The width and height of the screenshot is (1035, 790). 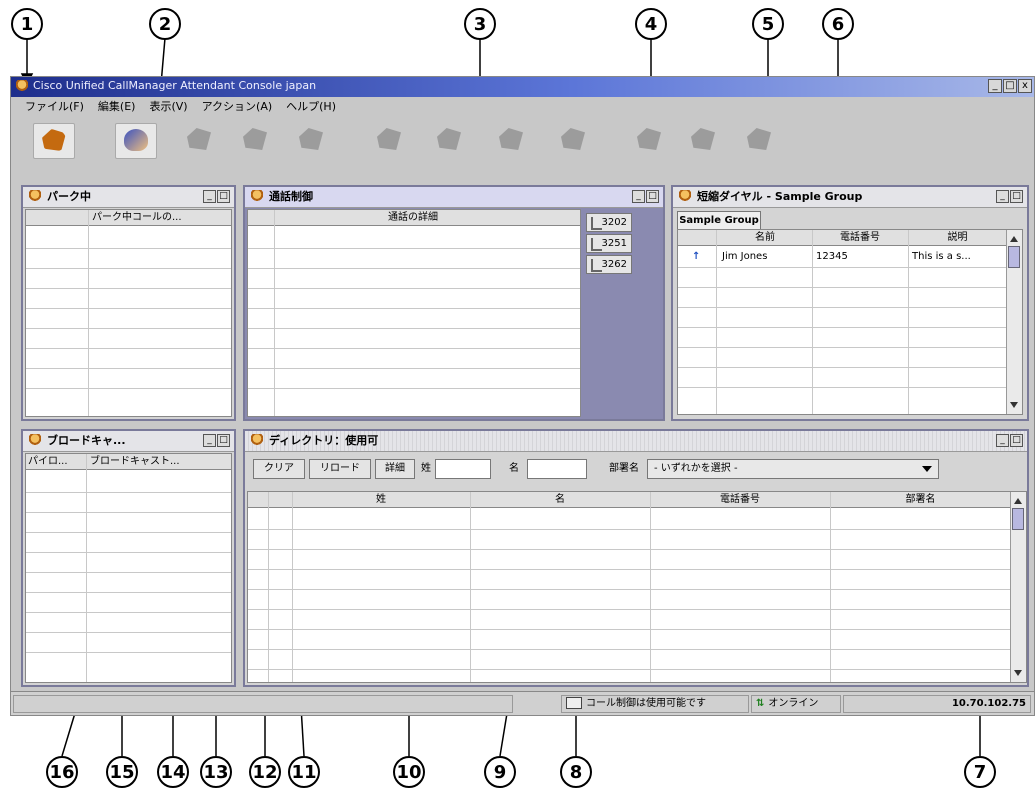 What do you see at coordinates (696, 468) in the screenshot?
I see `department-selected-value: - いずれかを選択 -` at bounding box center [696, 468].